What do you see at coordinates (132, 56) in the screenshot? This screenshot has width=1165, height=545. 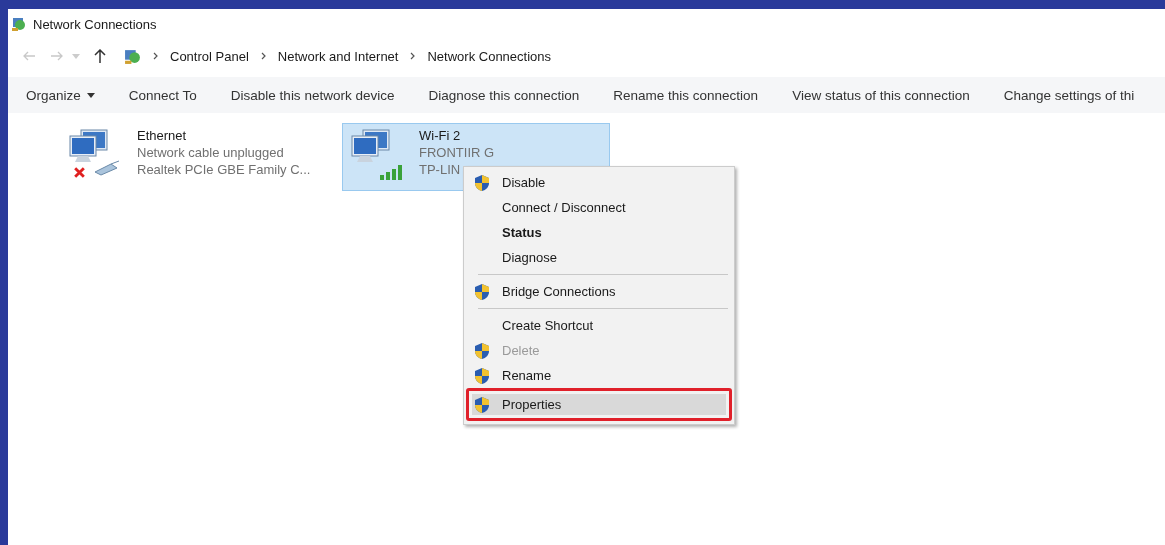 I see `control-panel-icon` at bounding box center [132, 56].